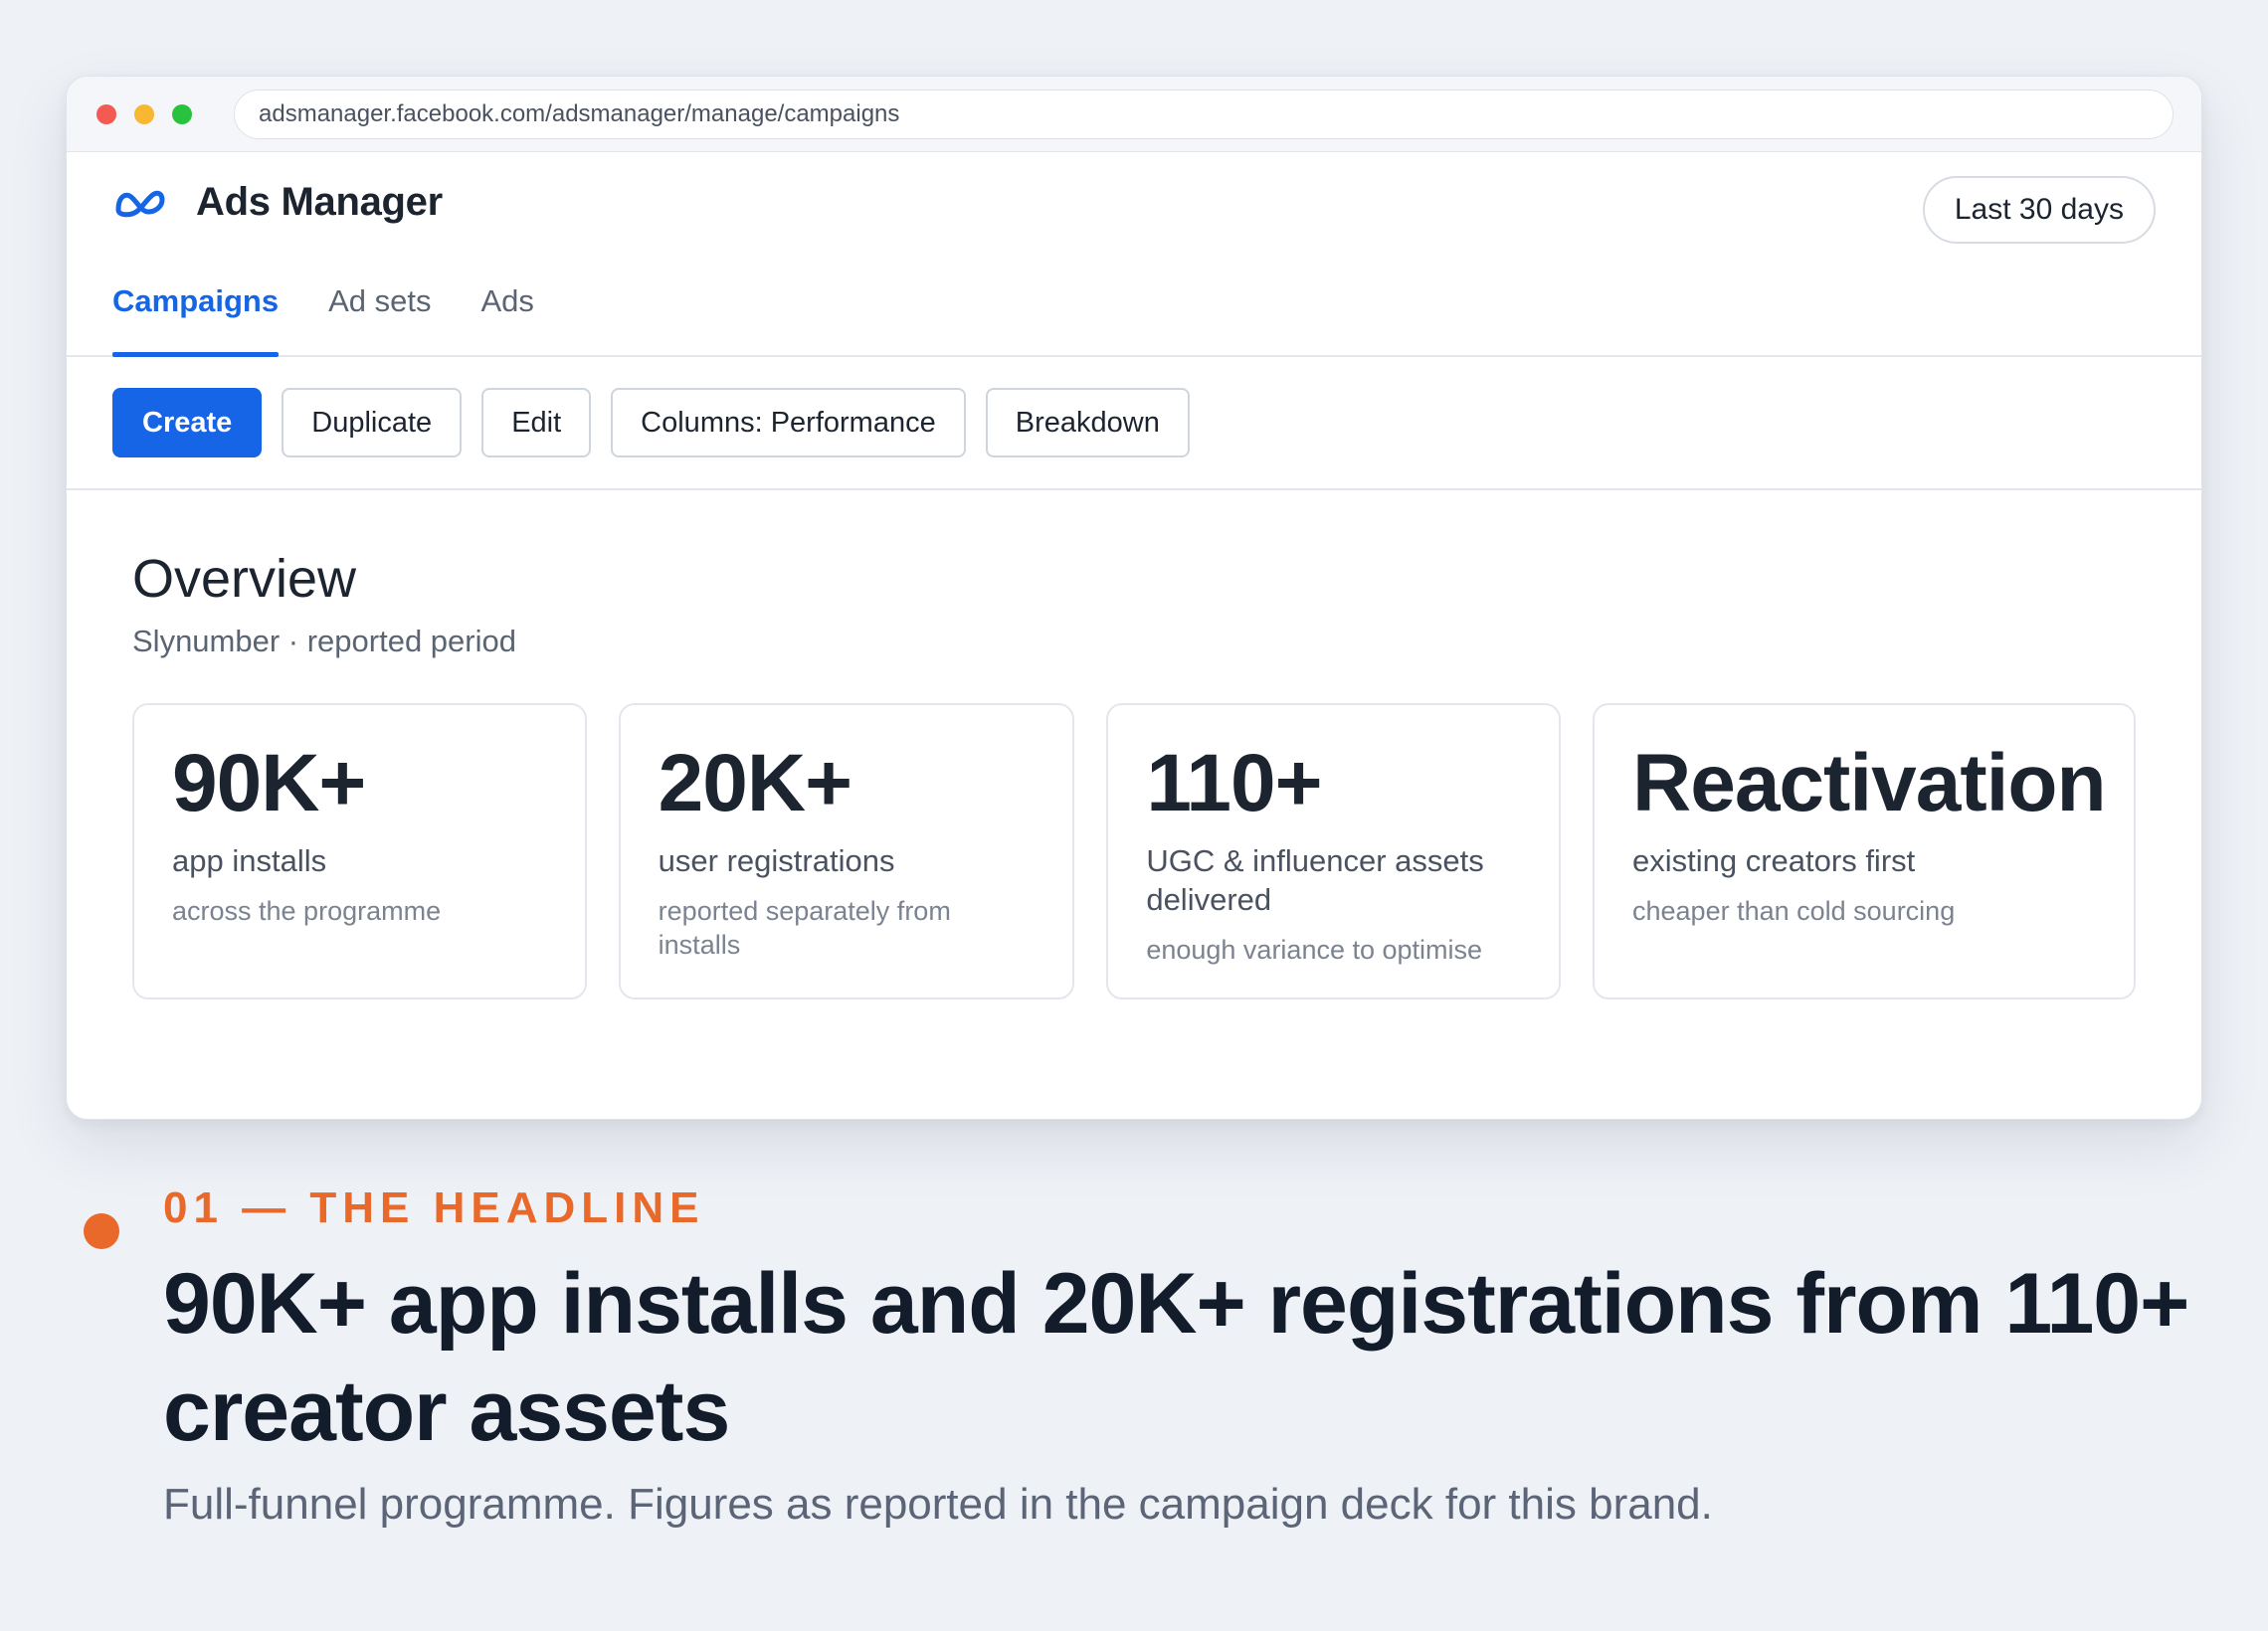 The image size is (2268, 1631). I want to click on columns-button: Columns: Performance, so click(788, 422).